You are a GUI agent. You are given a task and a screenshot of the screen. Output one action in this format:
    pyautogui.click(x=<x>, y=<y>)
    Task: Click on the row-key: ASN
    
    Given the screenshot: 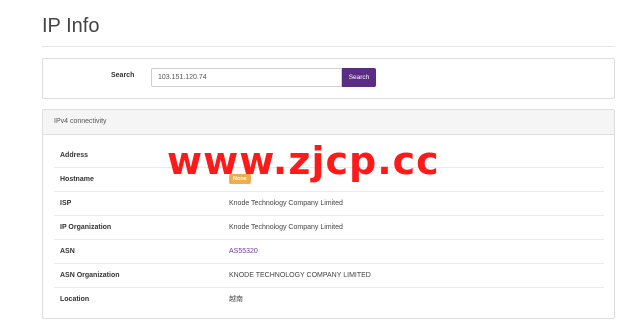 What is the action you would take?
    pyautogui.click(x=67, y=251)
    